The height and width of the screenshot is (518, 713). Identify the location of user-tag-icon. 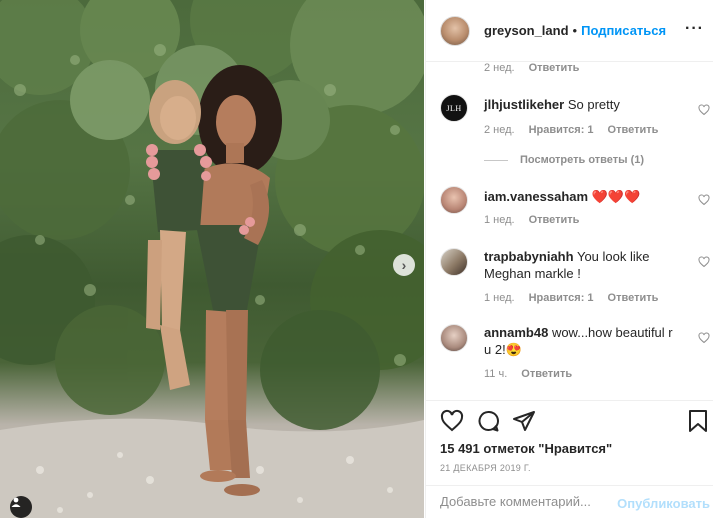
(21, 507).